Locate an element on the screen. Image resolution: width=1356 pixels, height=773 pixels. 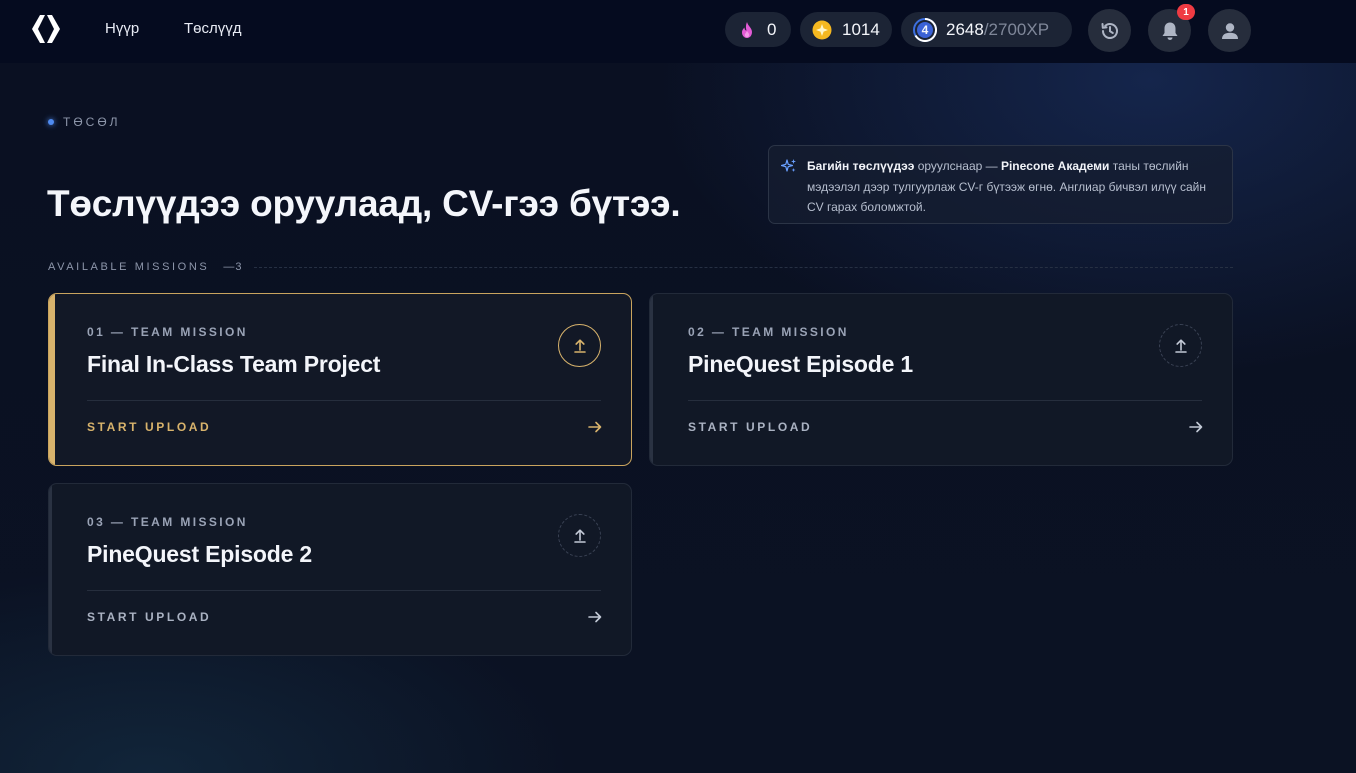
top-navbar: Нүүр Төслүүд 0 1014 4 2648/2700XP 1 is located at coordinates (678, 31).